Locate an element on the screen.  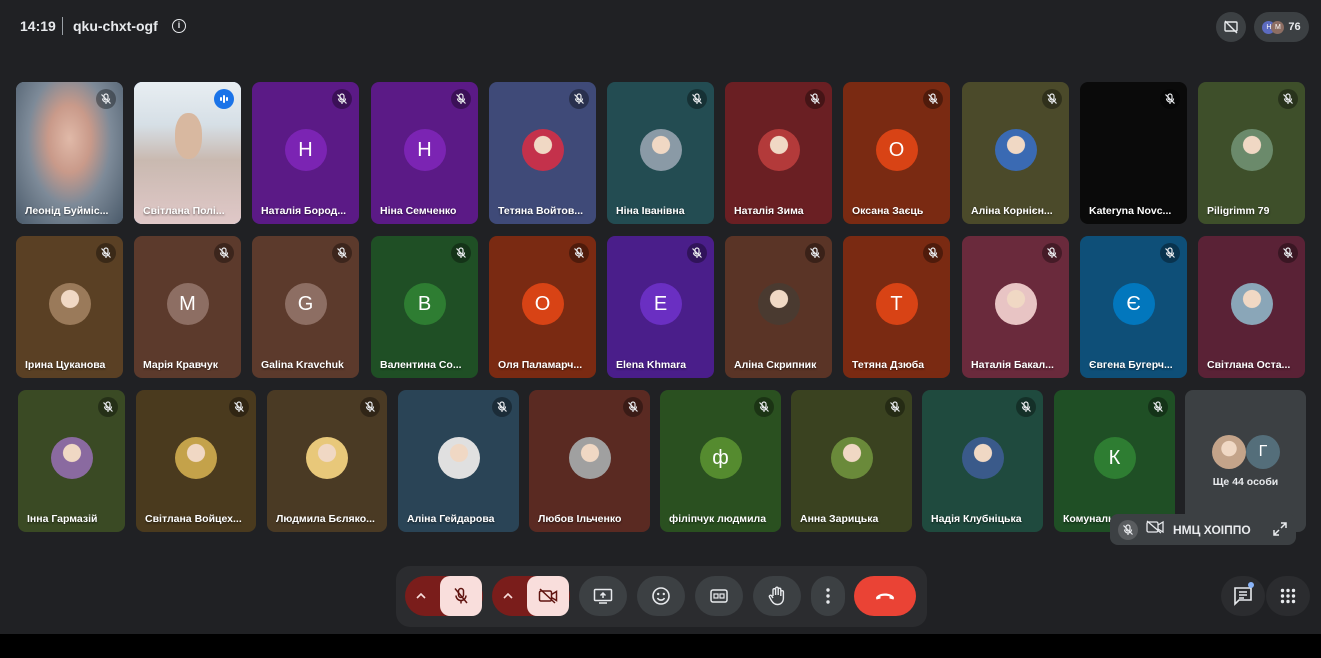
participant-initial-avatar: ф is located at coordinates (720, 458).